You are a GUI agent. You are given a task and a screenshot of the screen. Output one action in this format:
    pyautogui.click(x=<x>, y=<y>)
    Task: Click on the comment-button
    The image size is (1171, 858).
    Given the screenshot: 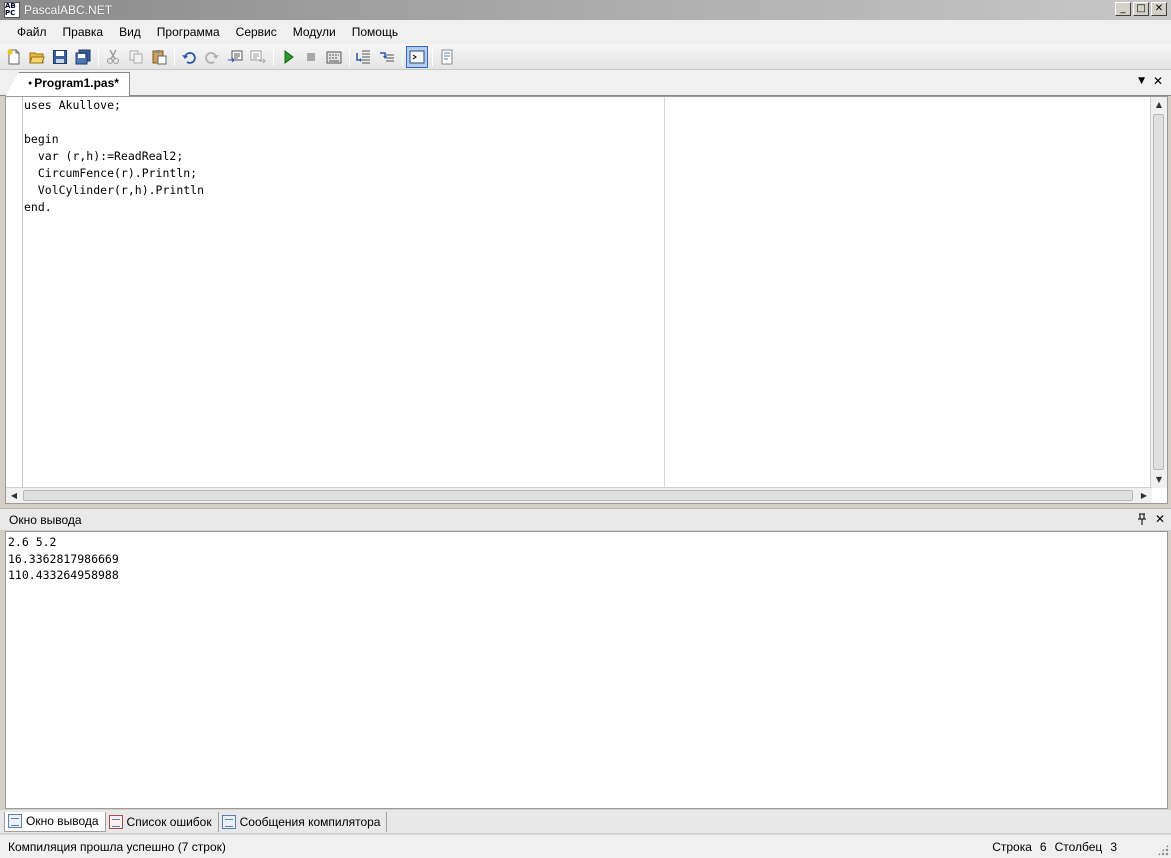 What is the action you would take?
    pyautogui.click(x=235, y=57)
    